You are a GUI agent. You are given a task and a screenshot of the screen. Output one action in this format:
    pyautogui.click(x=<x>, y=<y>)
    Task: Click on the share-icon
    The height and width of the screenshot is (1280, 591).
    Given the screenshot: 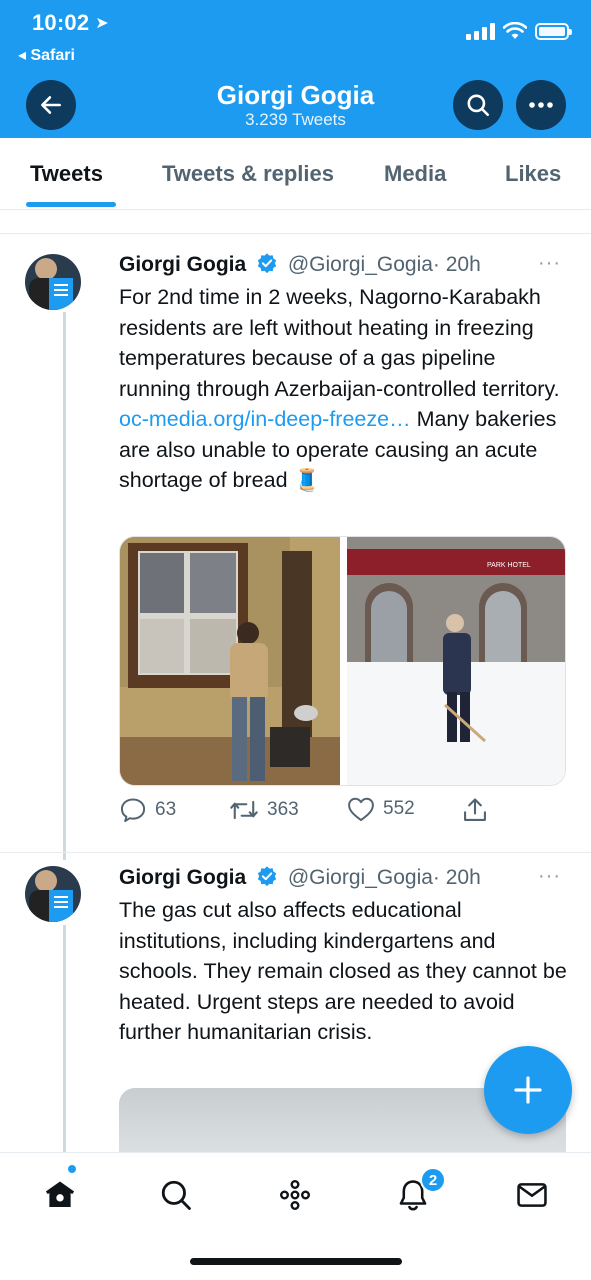 What is the action you would take?
    pyautogui.click(x=475, y=809)
    